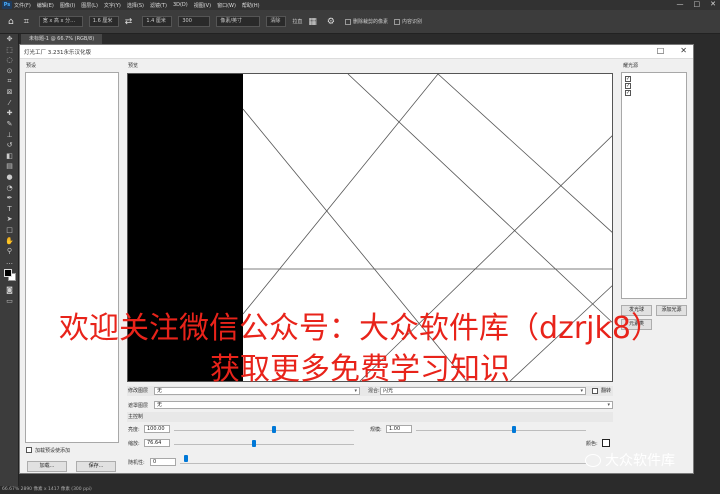 This screenshot has width=720, height=494. What do you see at coordinates (9, 251) in the screenshot?
I see `zoom-icon: ⚲` at bounding box center [9, 251].